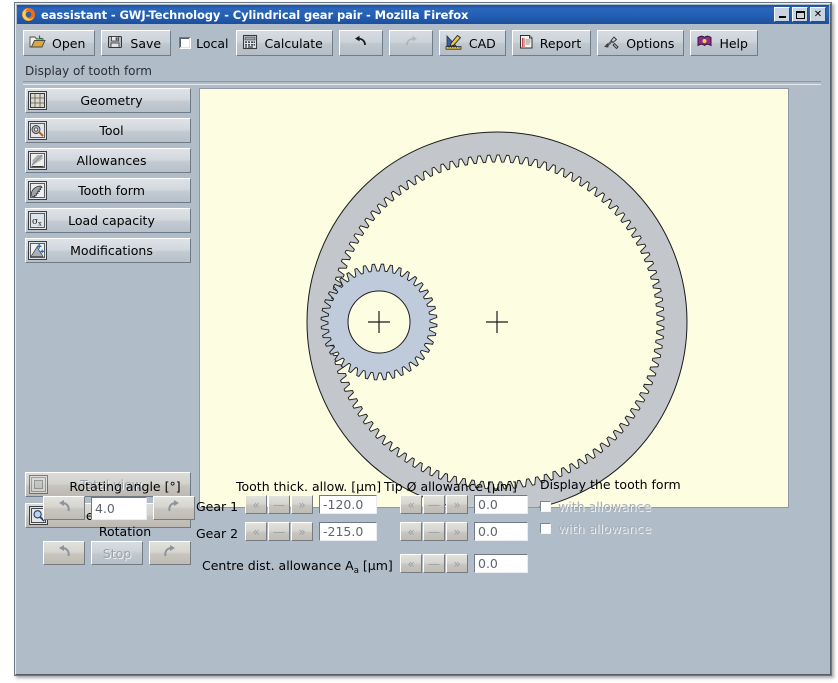 This screenshot has width=838, height=683. What do you see at coordinates (551, 43) in the screenshot?
I see `report-button: Report` at bounding box center [551, 43].